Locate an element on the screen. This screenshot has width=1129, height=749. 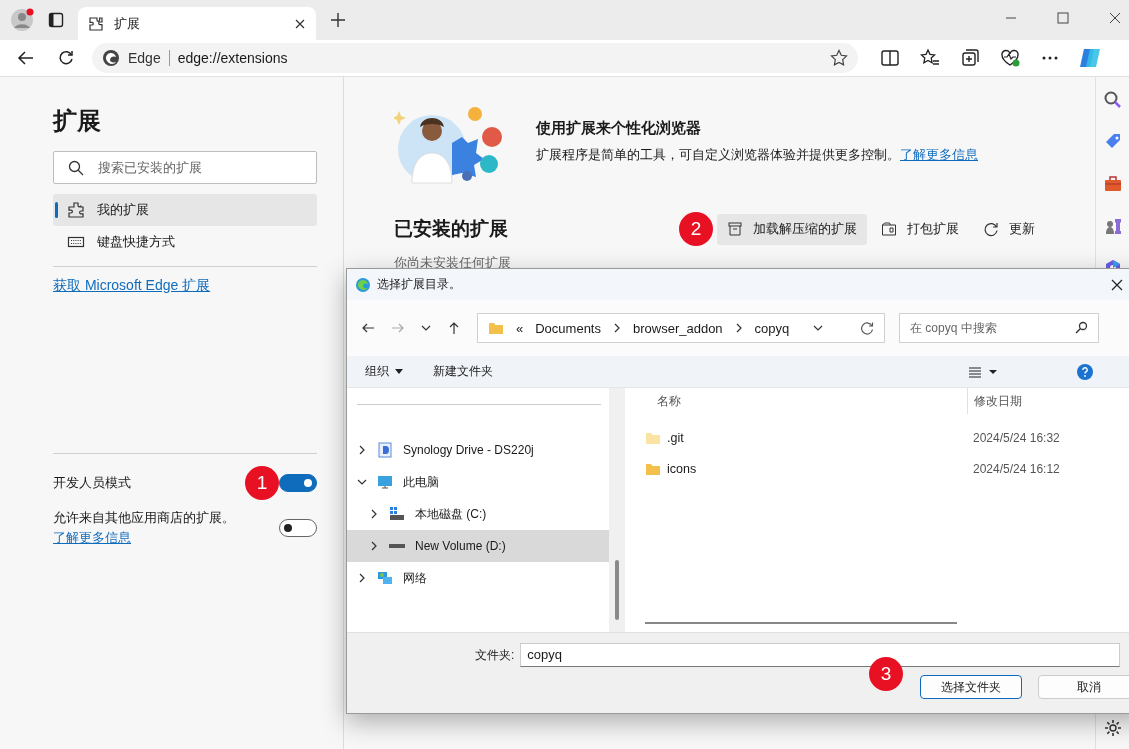
tree-item: Synology Drive - DS220j is located at coordinates (478, 450).